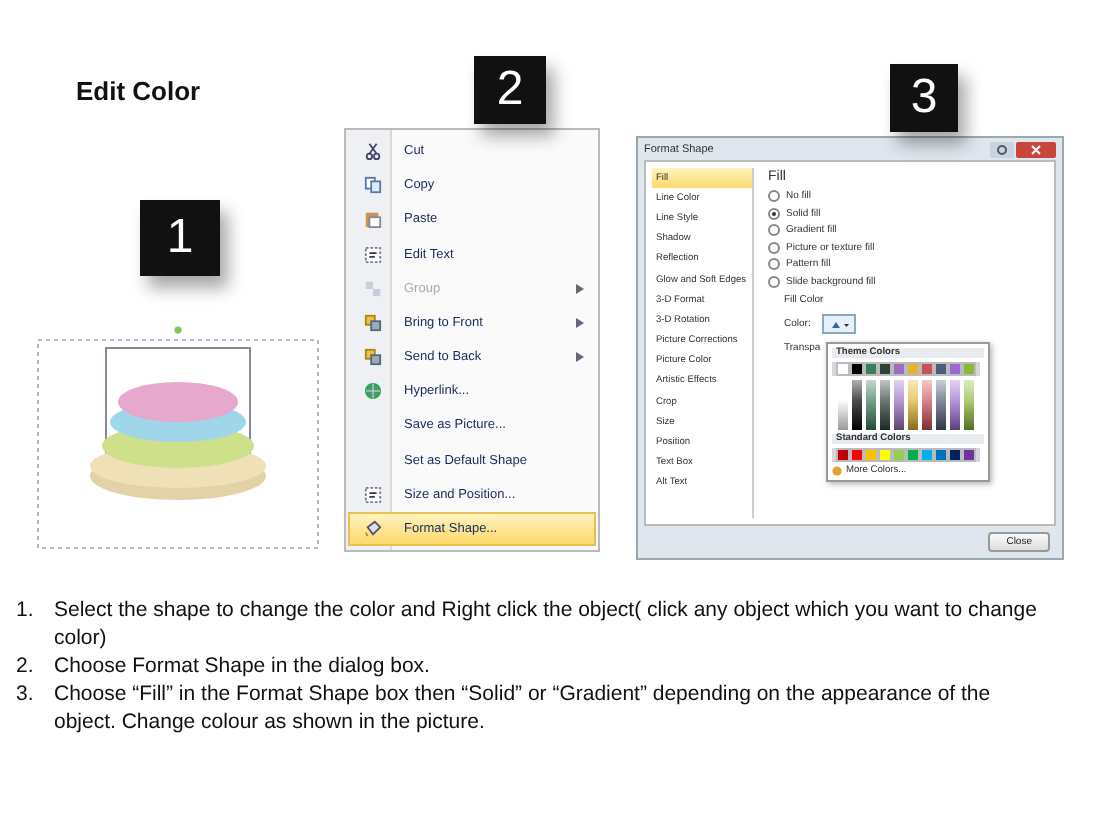 This screenshot has width=1120, height=840. I want to click on help-icon, so click(1002, 149).